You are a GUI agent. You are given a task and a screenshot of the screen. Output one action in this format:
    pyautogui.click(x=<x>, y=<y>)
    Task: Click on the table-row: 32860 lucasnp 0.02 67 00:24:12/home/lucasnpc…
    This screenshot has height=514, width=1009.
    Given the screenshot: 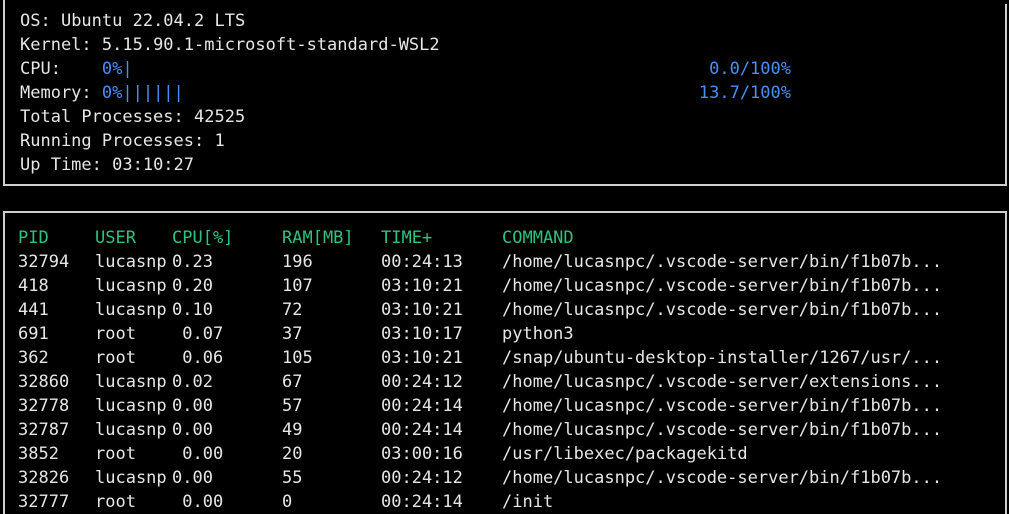 What is the action you would take?
    pyautogui.click(x=505, y=382)
    